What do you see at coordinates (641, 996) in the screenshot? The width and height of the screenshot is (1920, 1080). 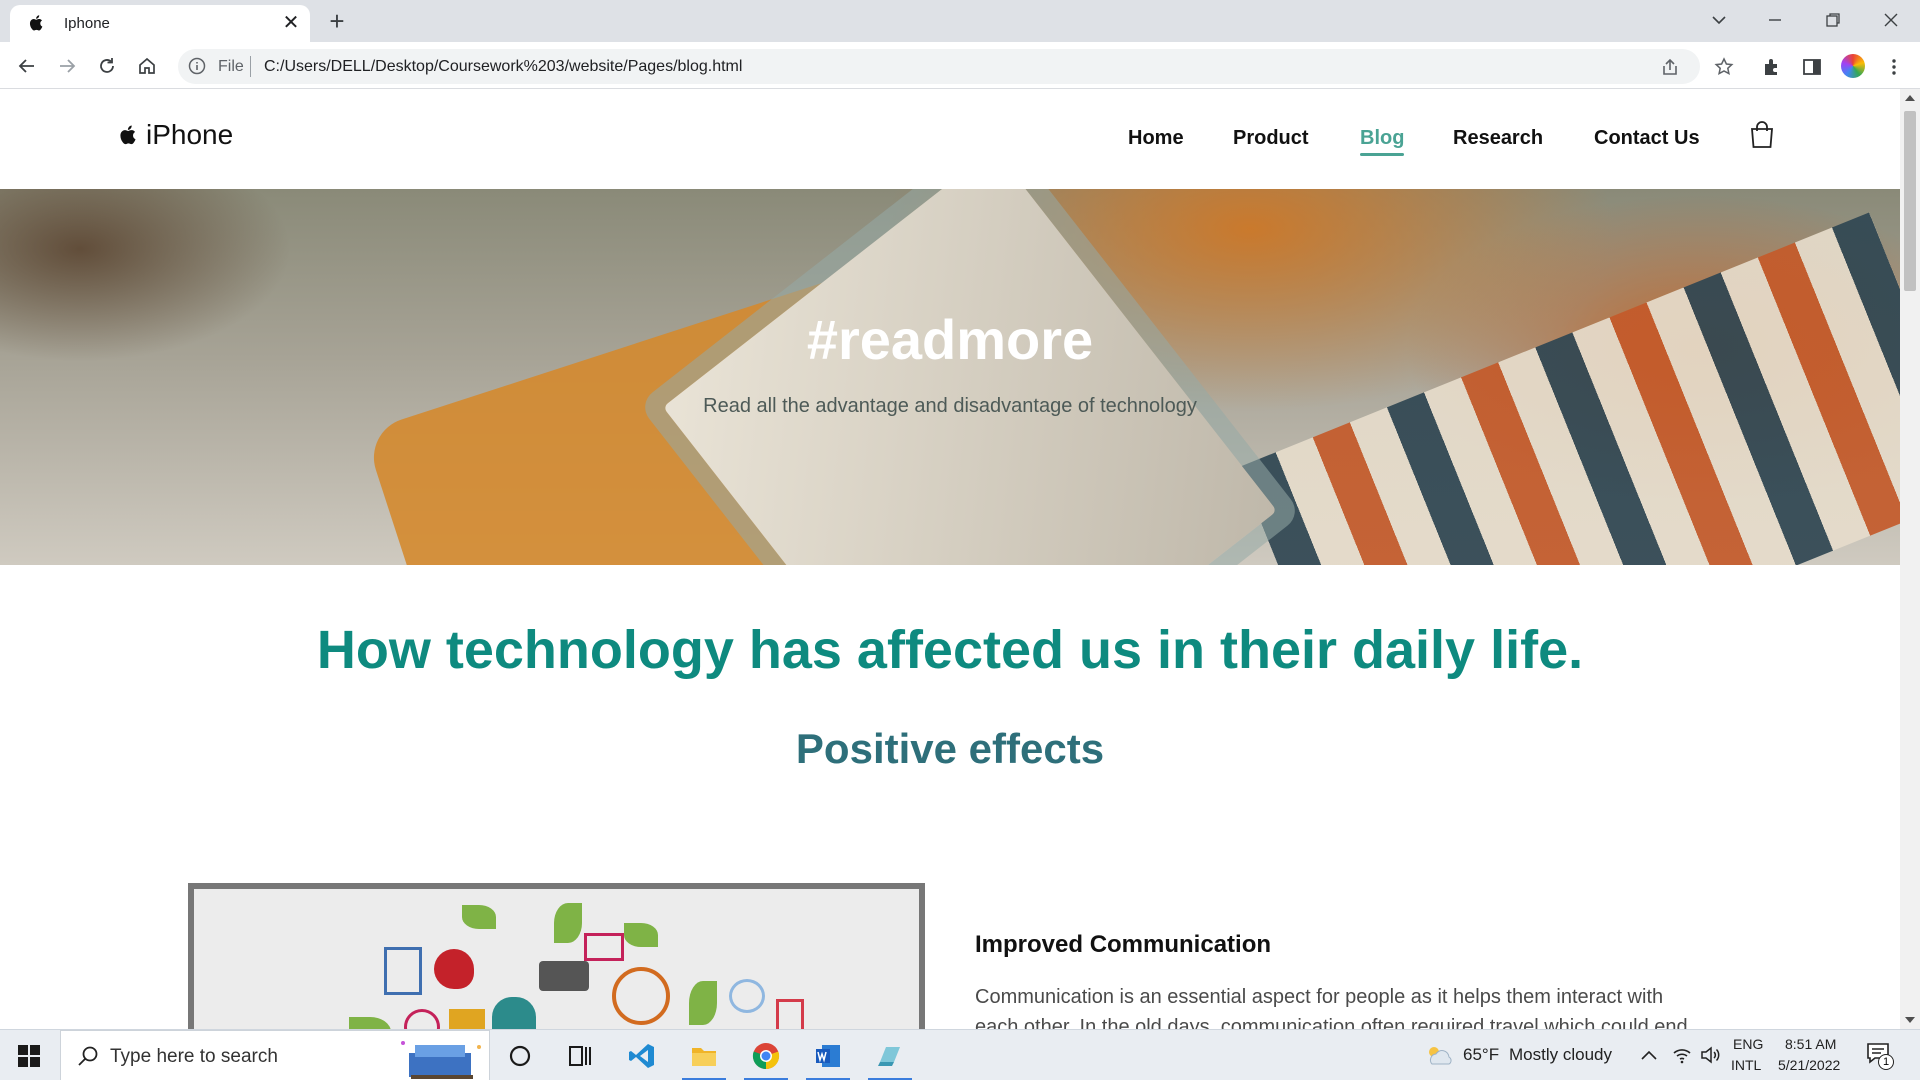 I see `globe-icon` at bounding box center [641, 996].